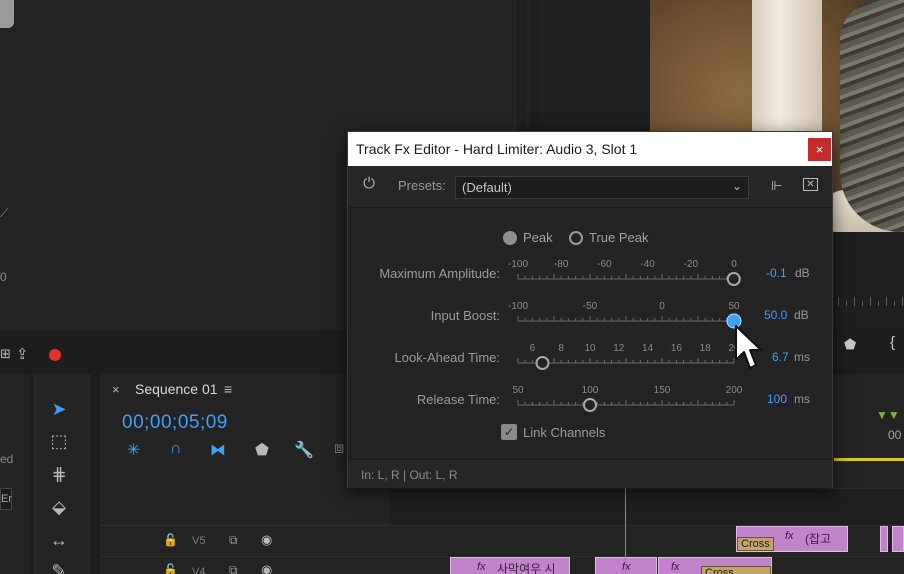 This screenshot has width=904, height=574. I want to click on delete-preset-icon: ✕, so click(810, 184).